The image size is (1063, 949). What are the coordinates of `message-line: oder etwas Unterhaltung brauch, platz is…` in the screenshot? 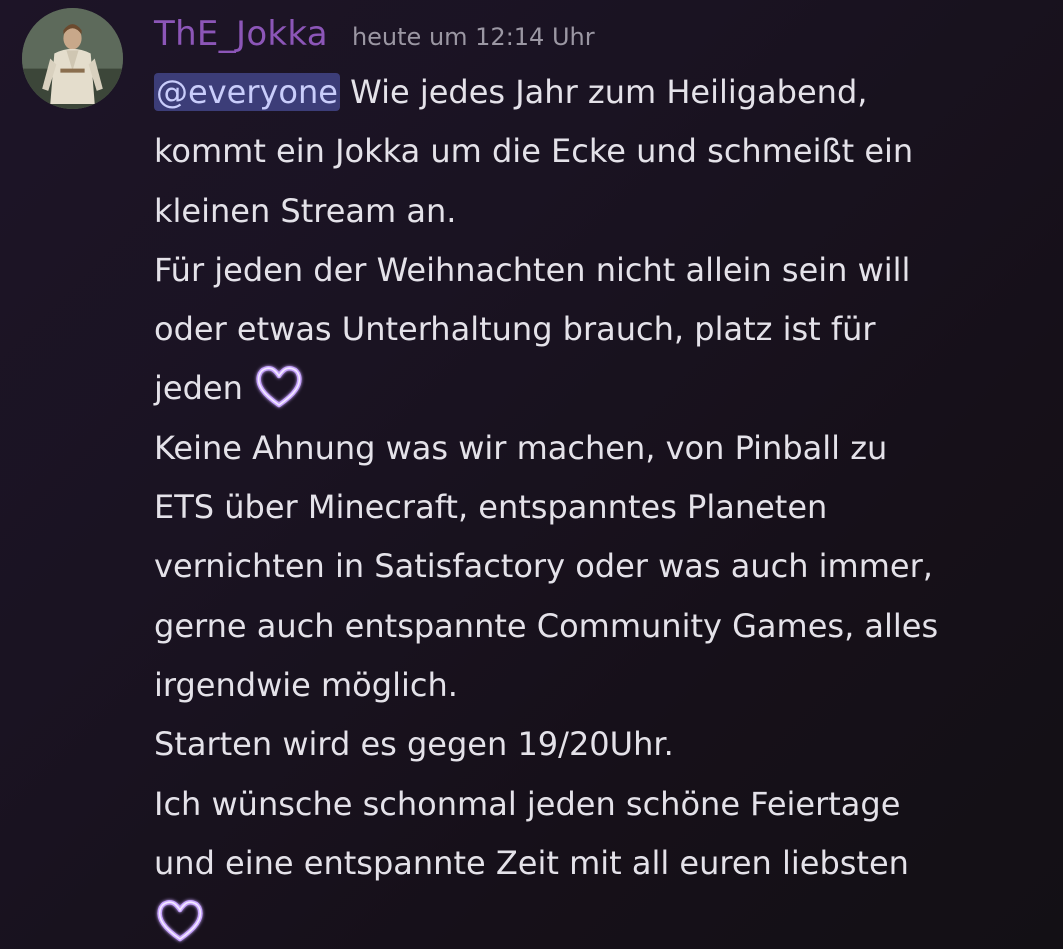 It's located at (515, 329).